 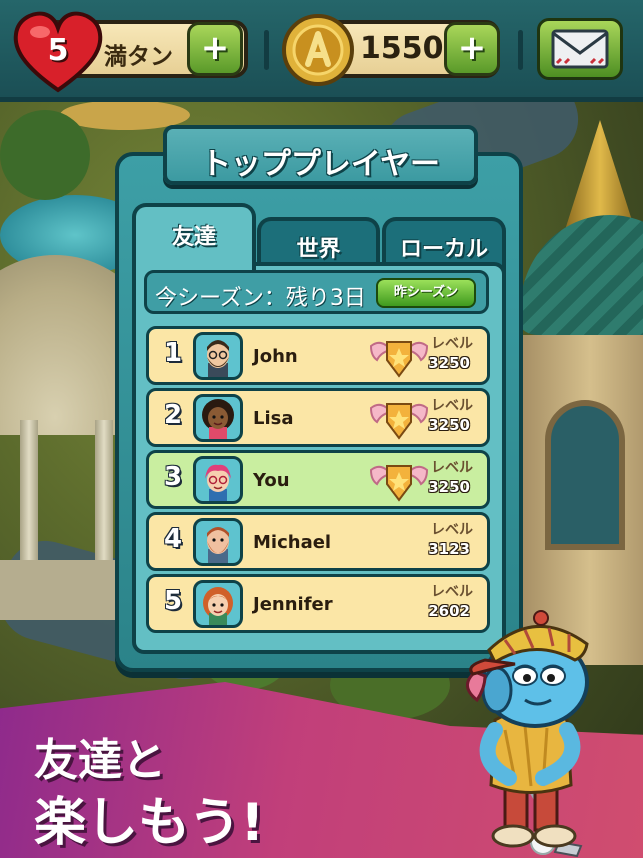 I want to click on red-hair-woman-avatar, so click(x=218, y=606).